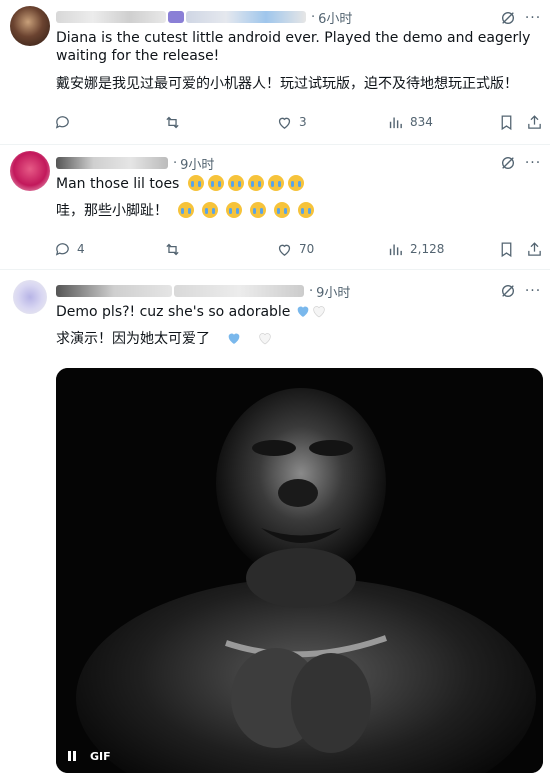 This screenshot has height=784, width=550. I want to click on reply-count: 4, so click(81, 249).